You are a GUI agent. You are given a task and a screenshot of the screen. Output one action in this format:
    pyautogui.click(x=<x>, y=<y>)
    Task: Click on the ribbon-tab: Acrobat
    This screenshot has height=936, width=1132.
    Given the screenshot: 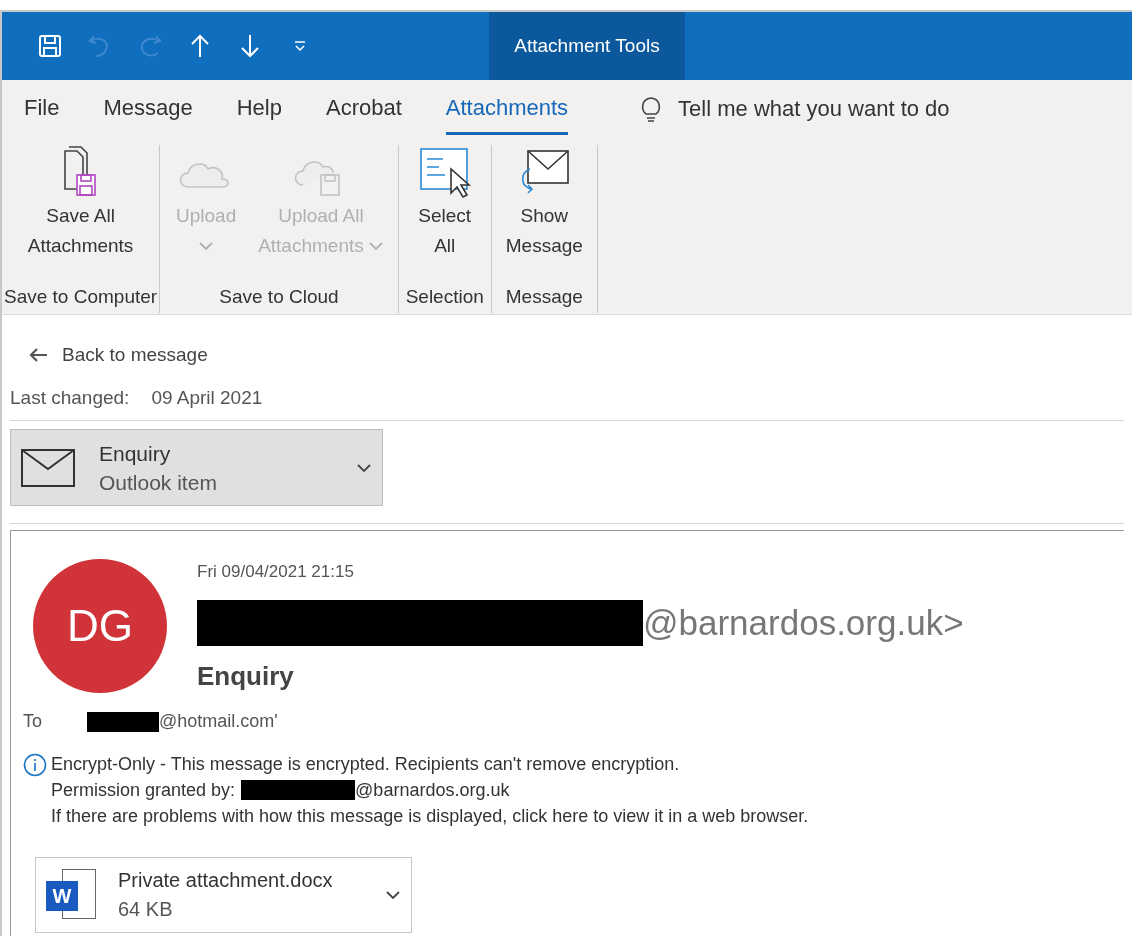 What is the action you would take?
    pyautogui.click(x=364, y=113)
    